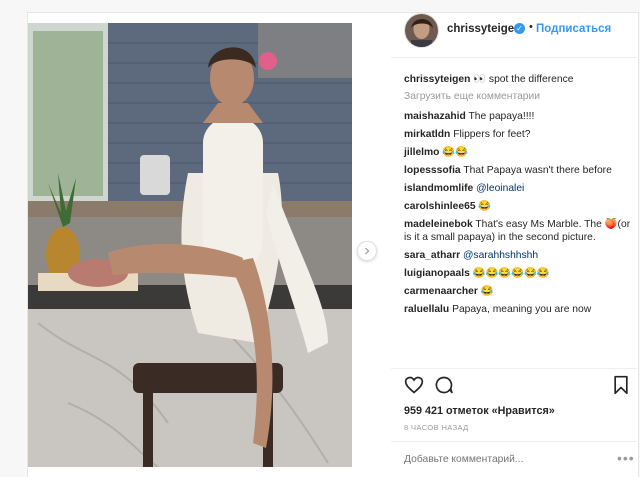  What do you see at coordinates (437, 273) in the screenshot?
I see `comment-username: luigianopaals` at bounding box center [437, 273].